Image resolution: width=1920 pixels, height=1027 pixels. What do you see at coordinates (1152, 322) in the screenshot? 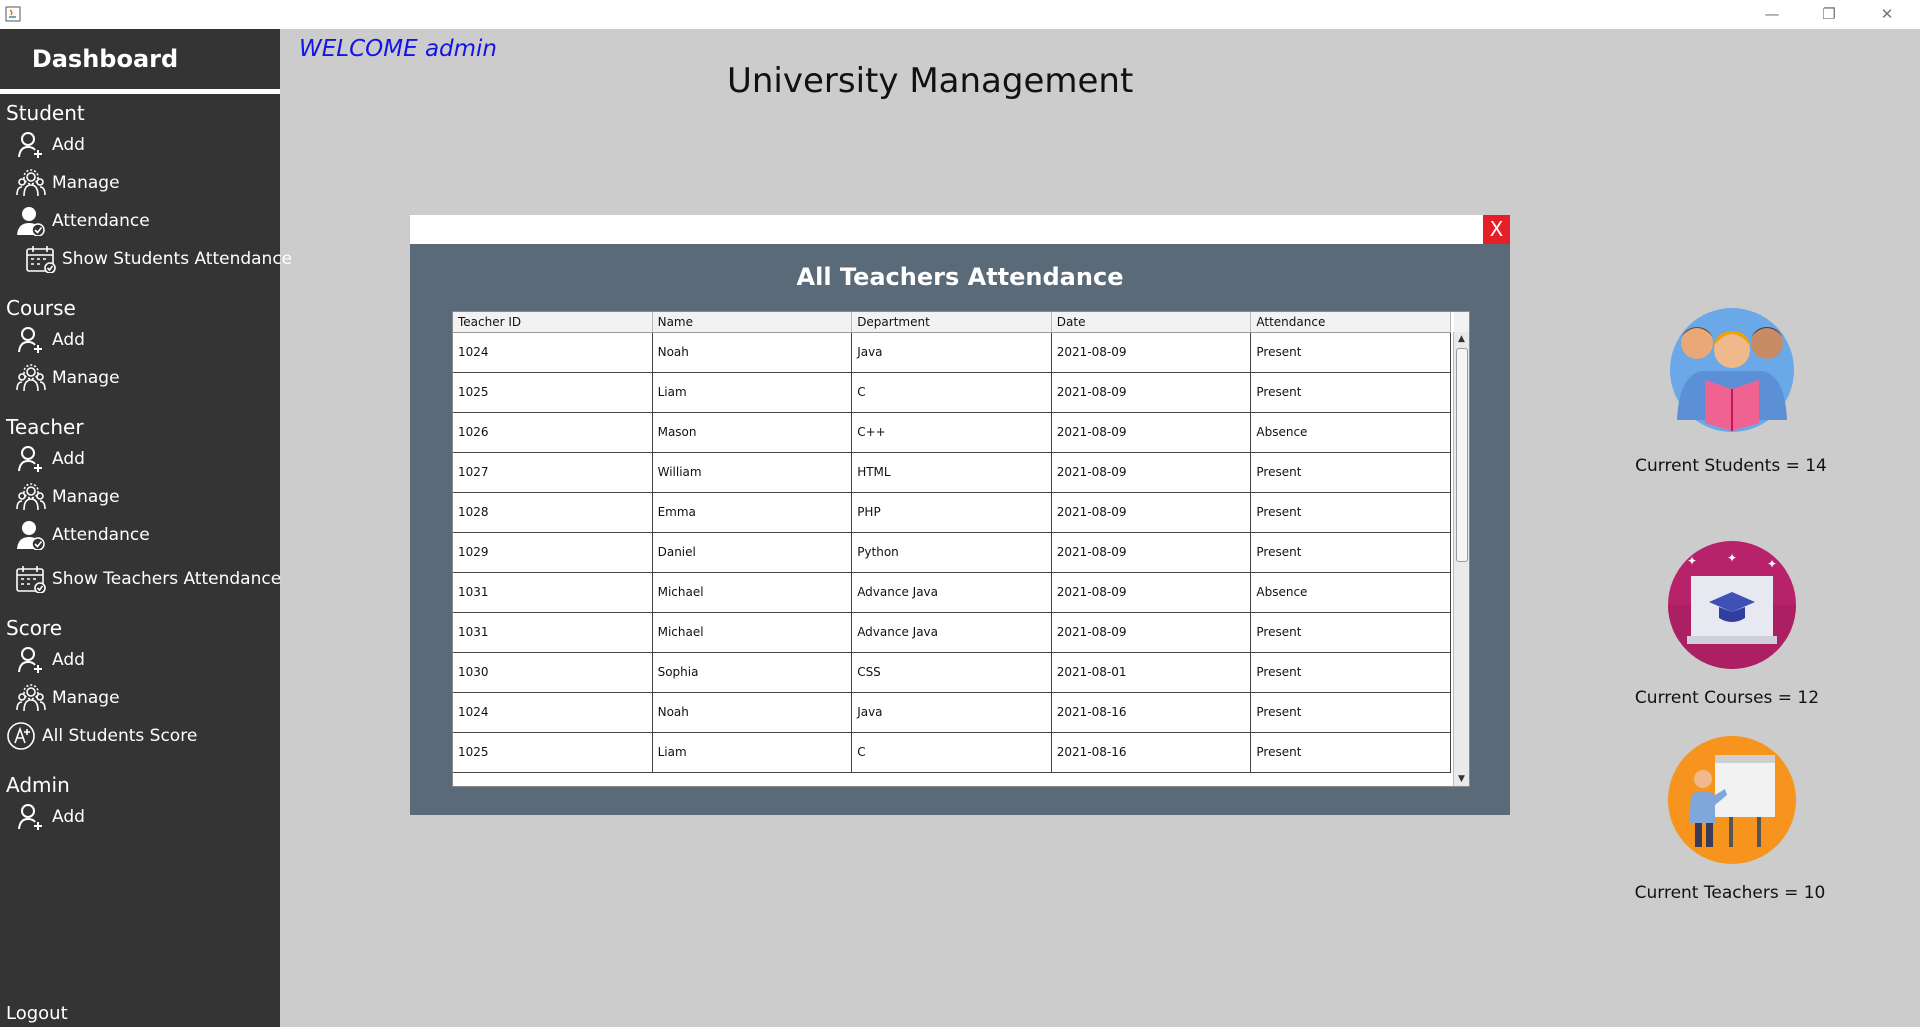
I see `column-header-date: Date` at bounding box center [1152, 322].